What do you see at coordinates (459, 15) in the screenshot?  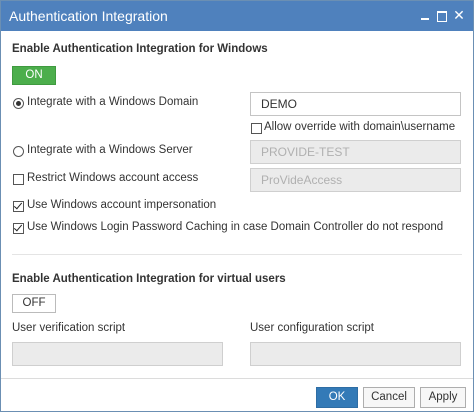 I see `close-icon: ✕` at bounding box center [459, 15].